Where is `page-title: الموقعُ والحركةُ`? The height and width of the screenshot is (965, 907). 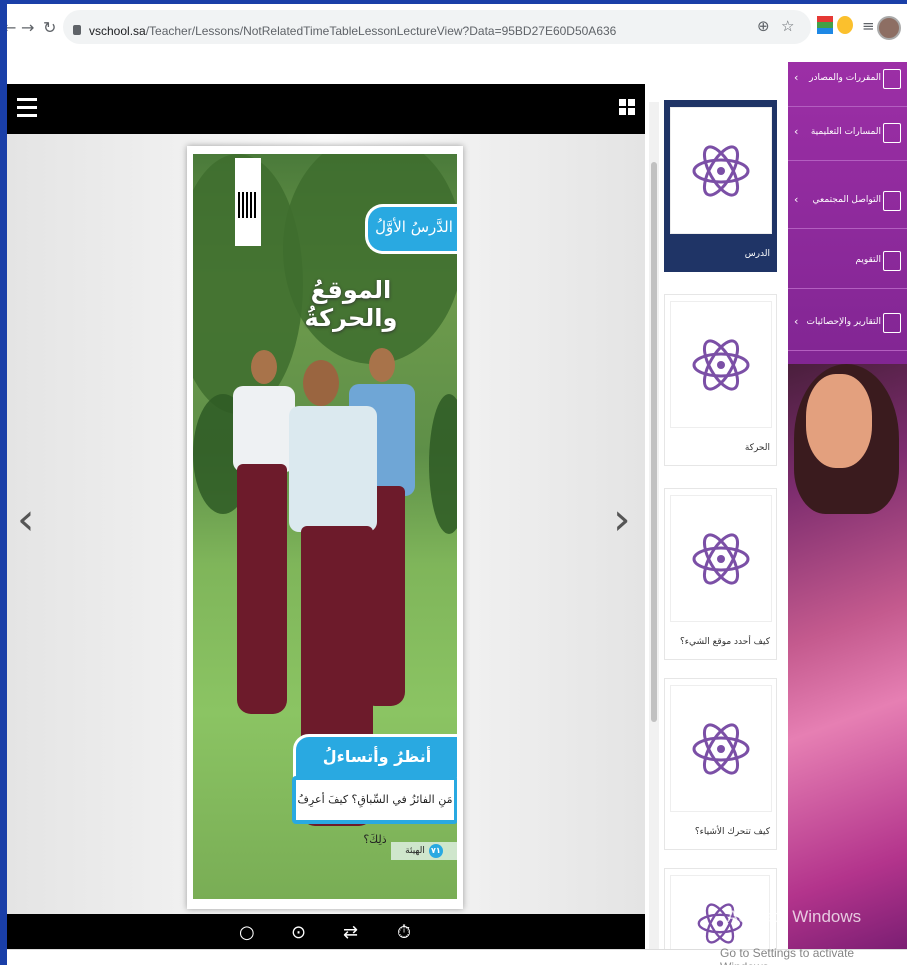 page-title: الموقعُ والحركةُ is located at coordinates (351, 304).